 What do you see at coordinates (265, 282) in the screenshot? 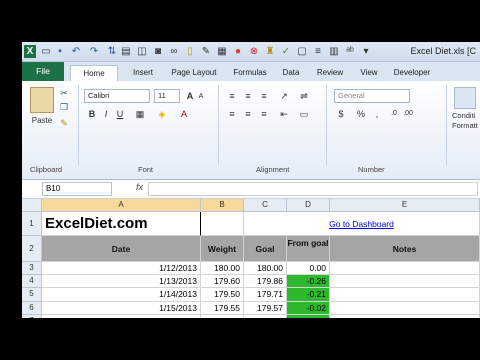
I see `goal-cell: 179.86` at bounding box center [265, 282].